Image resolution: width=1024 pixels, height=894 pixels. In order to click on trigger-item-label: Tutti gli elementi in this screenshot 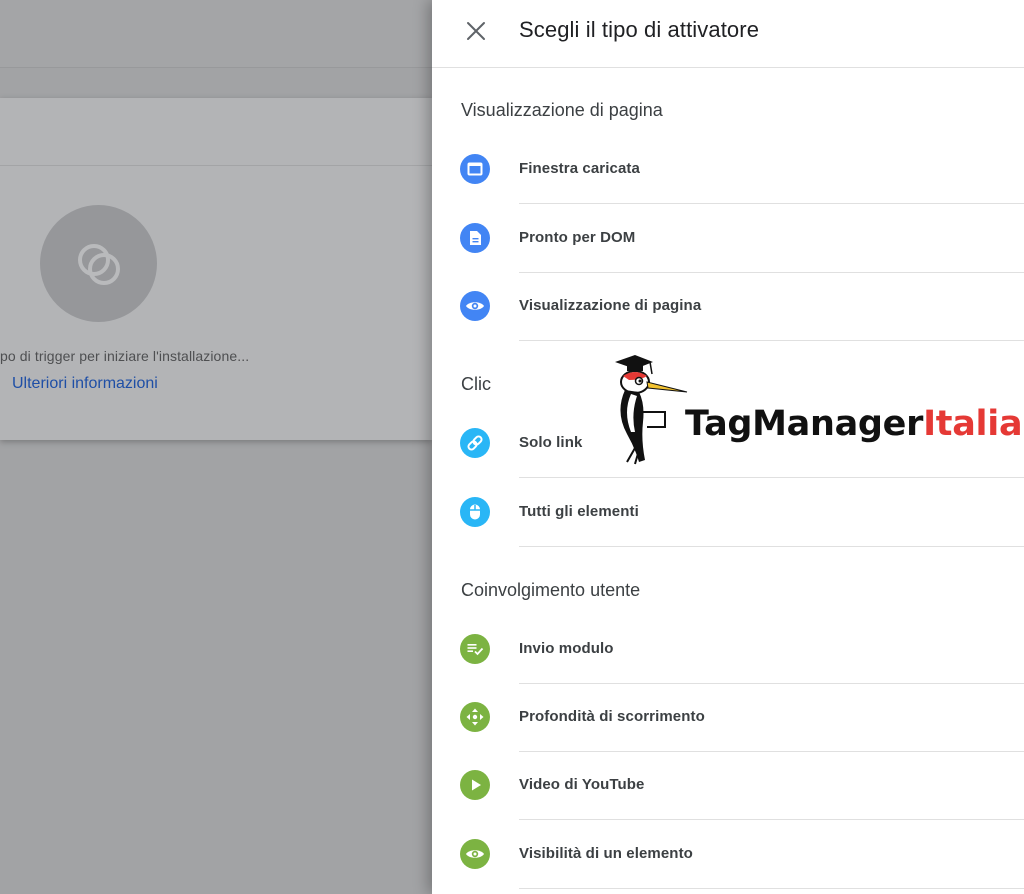, I will do `click(579, 511)`.